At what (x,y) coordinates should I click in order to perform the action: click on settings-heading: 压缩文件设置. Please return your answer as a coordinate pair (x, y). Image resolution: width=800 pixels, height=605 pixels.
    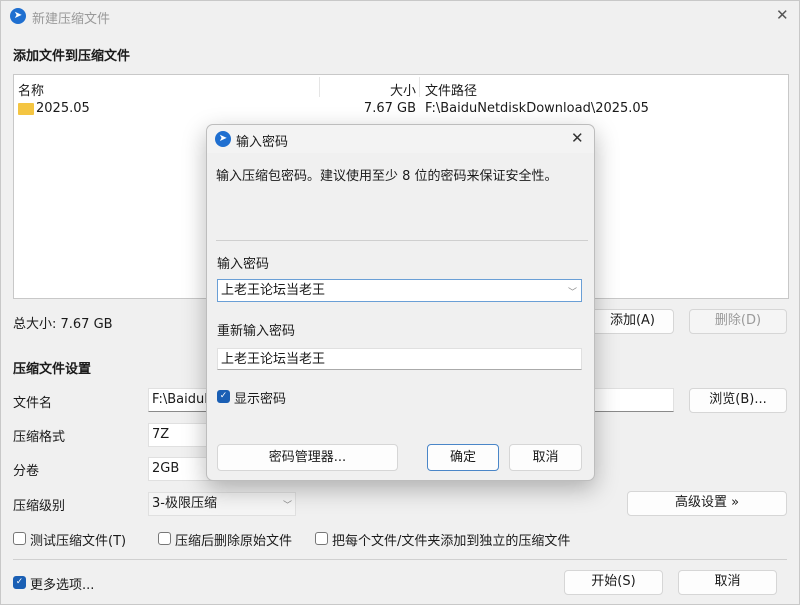
    Looking at the image, I should click on (52, 369).